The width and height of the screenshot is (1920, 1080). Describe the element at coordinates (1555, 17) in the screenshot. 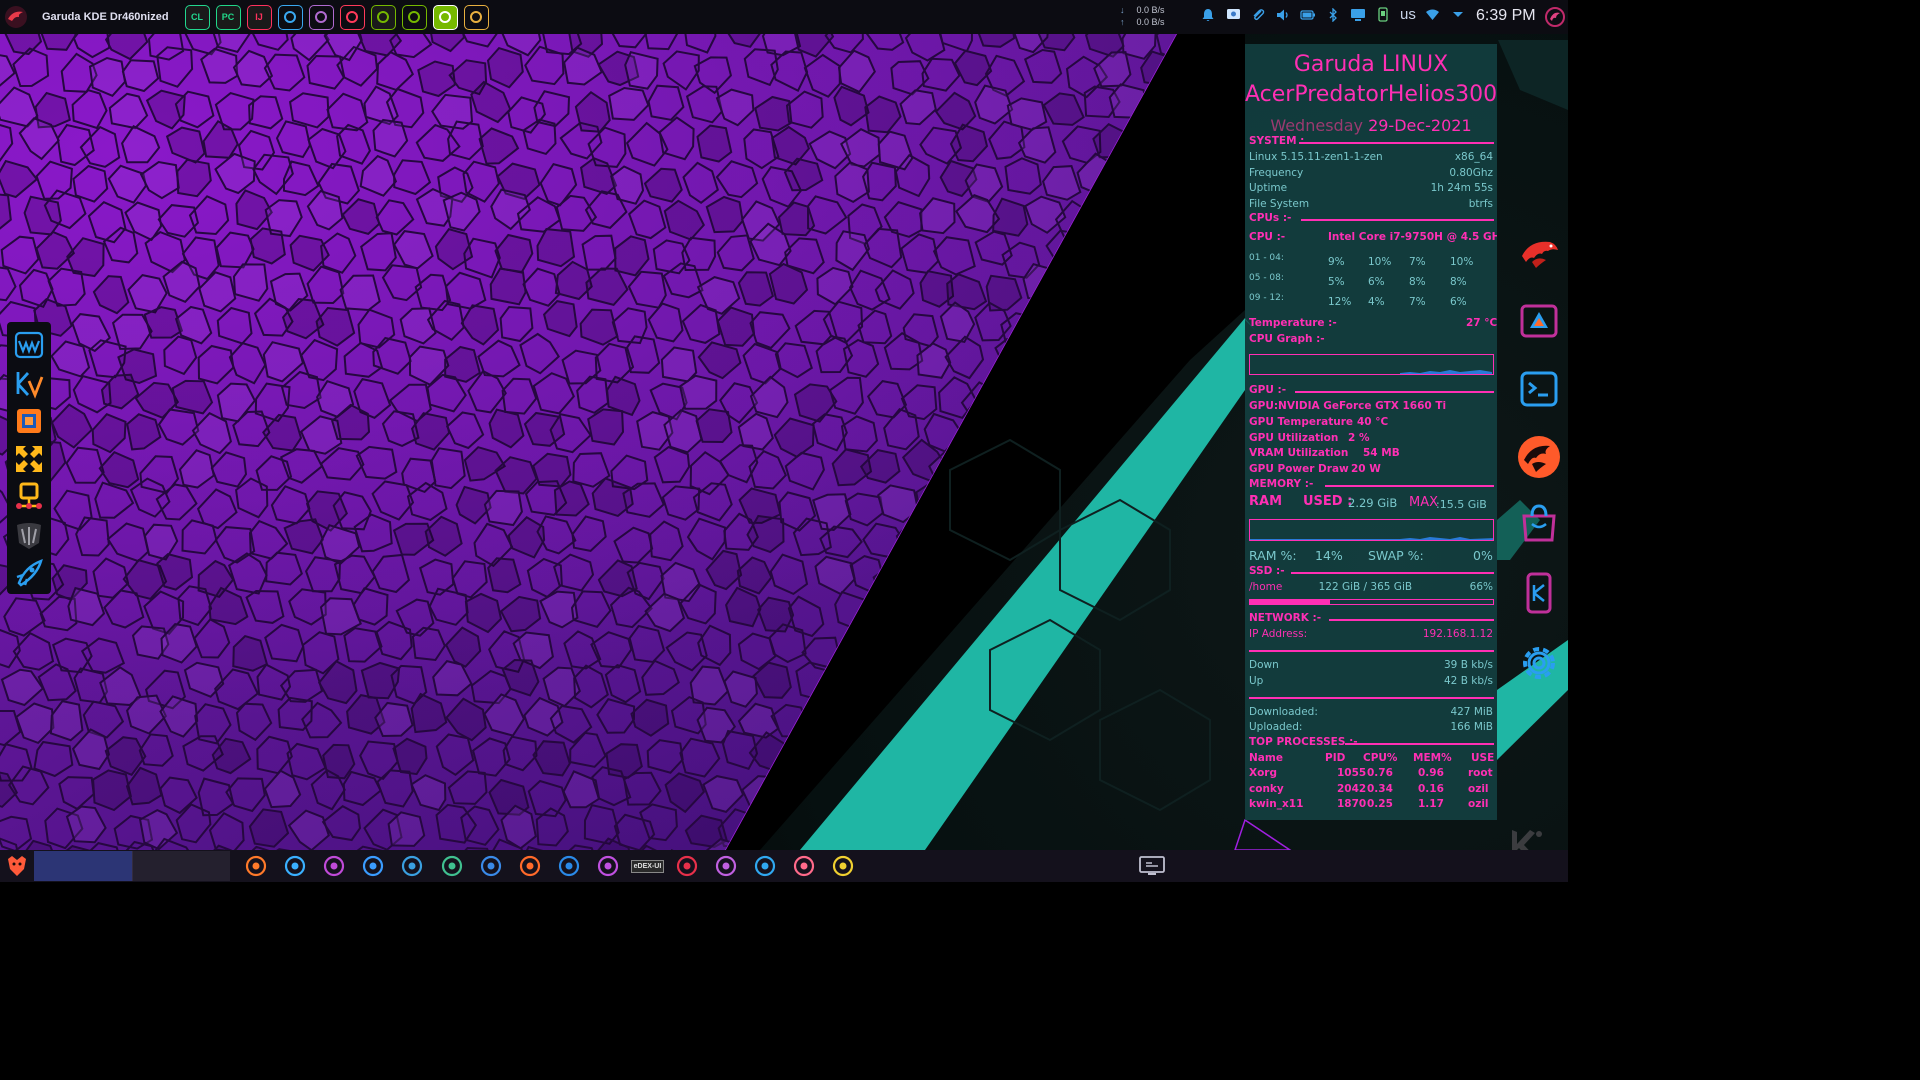

I see `garuda-logo-icon` at that location.